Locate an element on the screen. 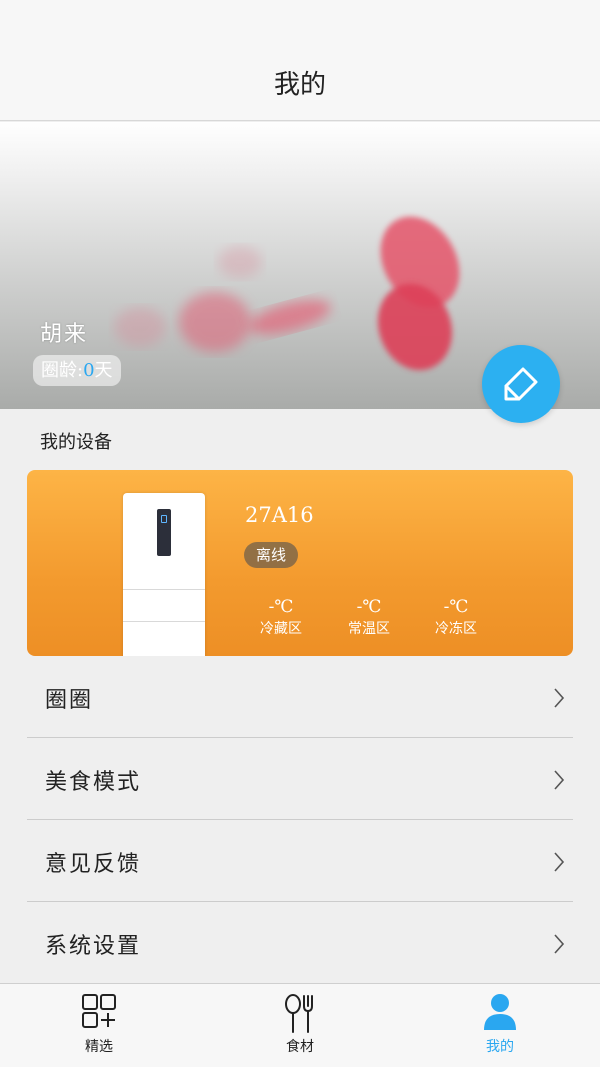 Image resolution: width=600 pixels, height=1067 pixels. device-status-badge: 离线 is located at coordinates (271, 555).